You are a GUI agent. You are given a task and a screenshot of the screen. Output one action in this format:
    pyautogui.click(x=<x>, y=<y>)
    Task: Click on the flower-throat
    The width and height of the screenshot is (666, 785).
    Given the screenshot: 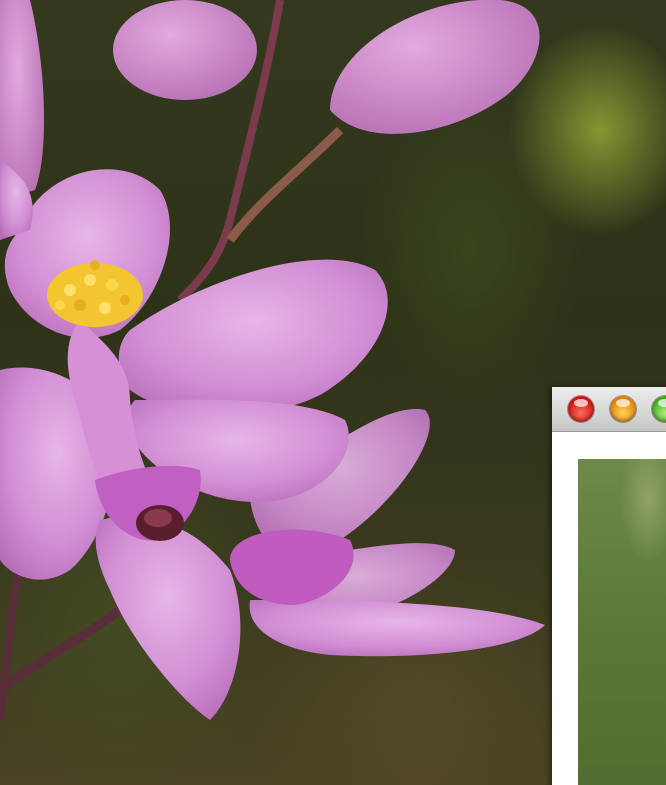 What is the action you would take?
    pyautogui.click(x=158, y=518)
    